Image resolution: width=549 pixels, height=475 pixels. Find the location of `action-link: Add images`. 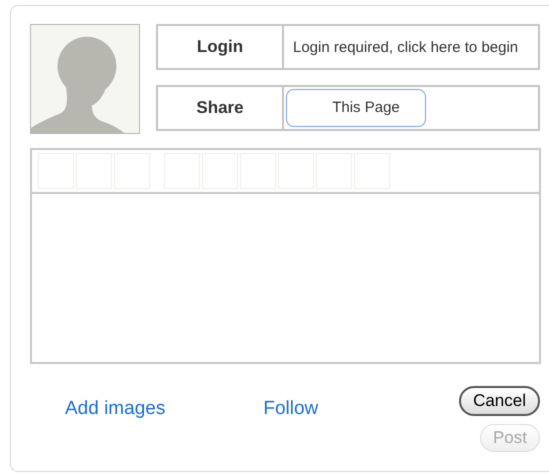

action-link: Add images is located at coordinates (115, 409).